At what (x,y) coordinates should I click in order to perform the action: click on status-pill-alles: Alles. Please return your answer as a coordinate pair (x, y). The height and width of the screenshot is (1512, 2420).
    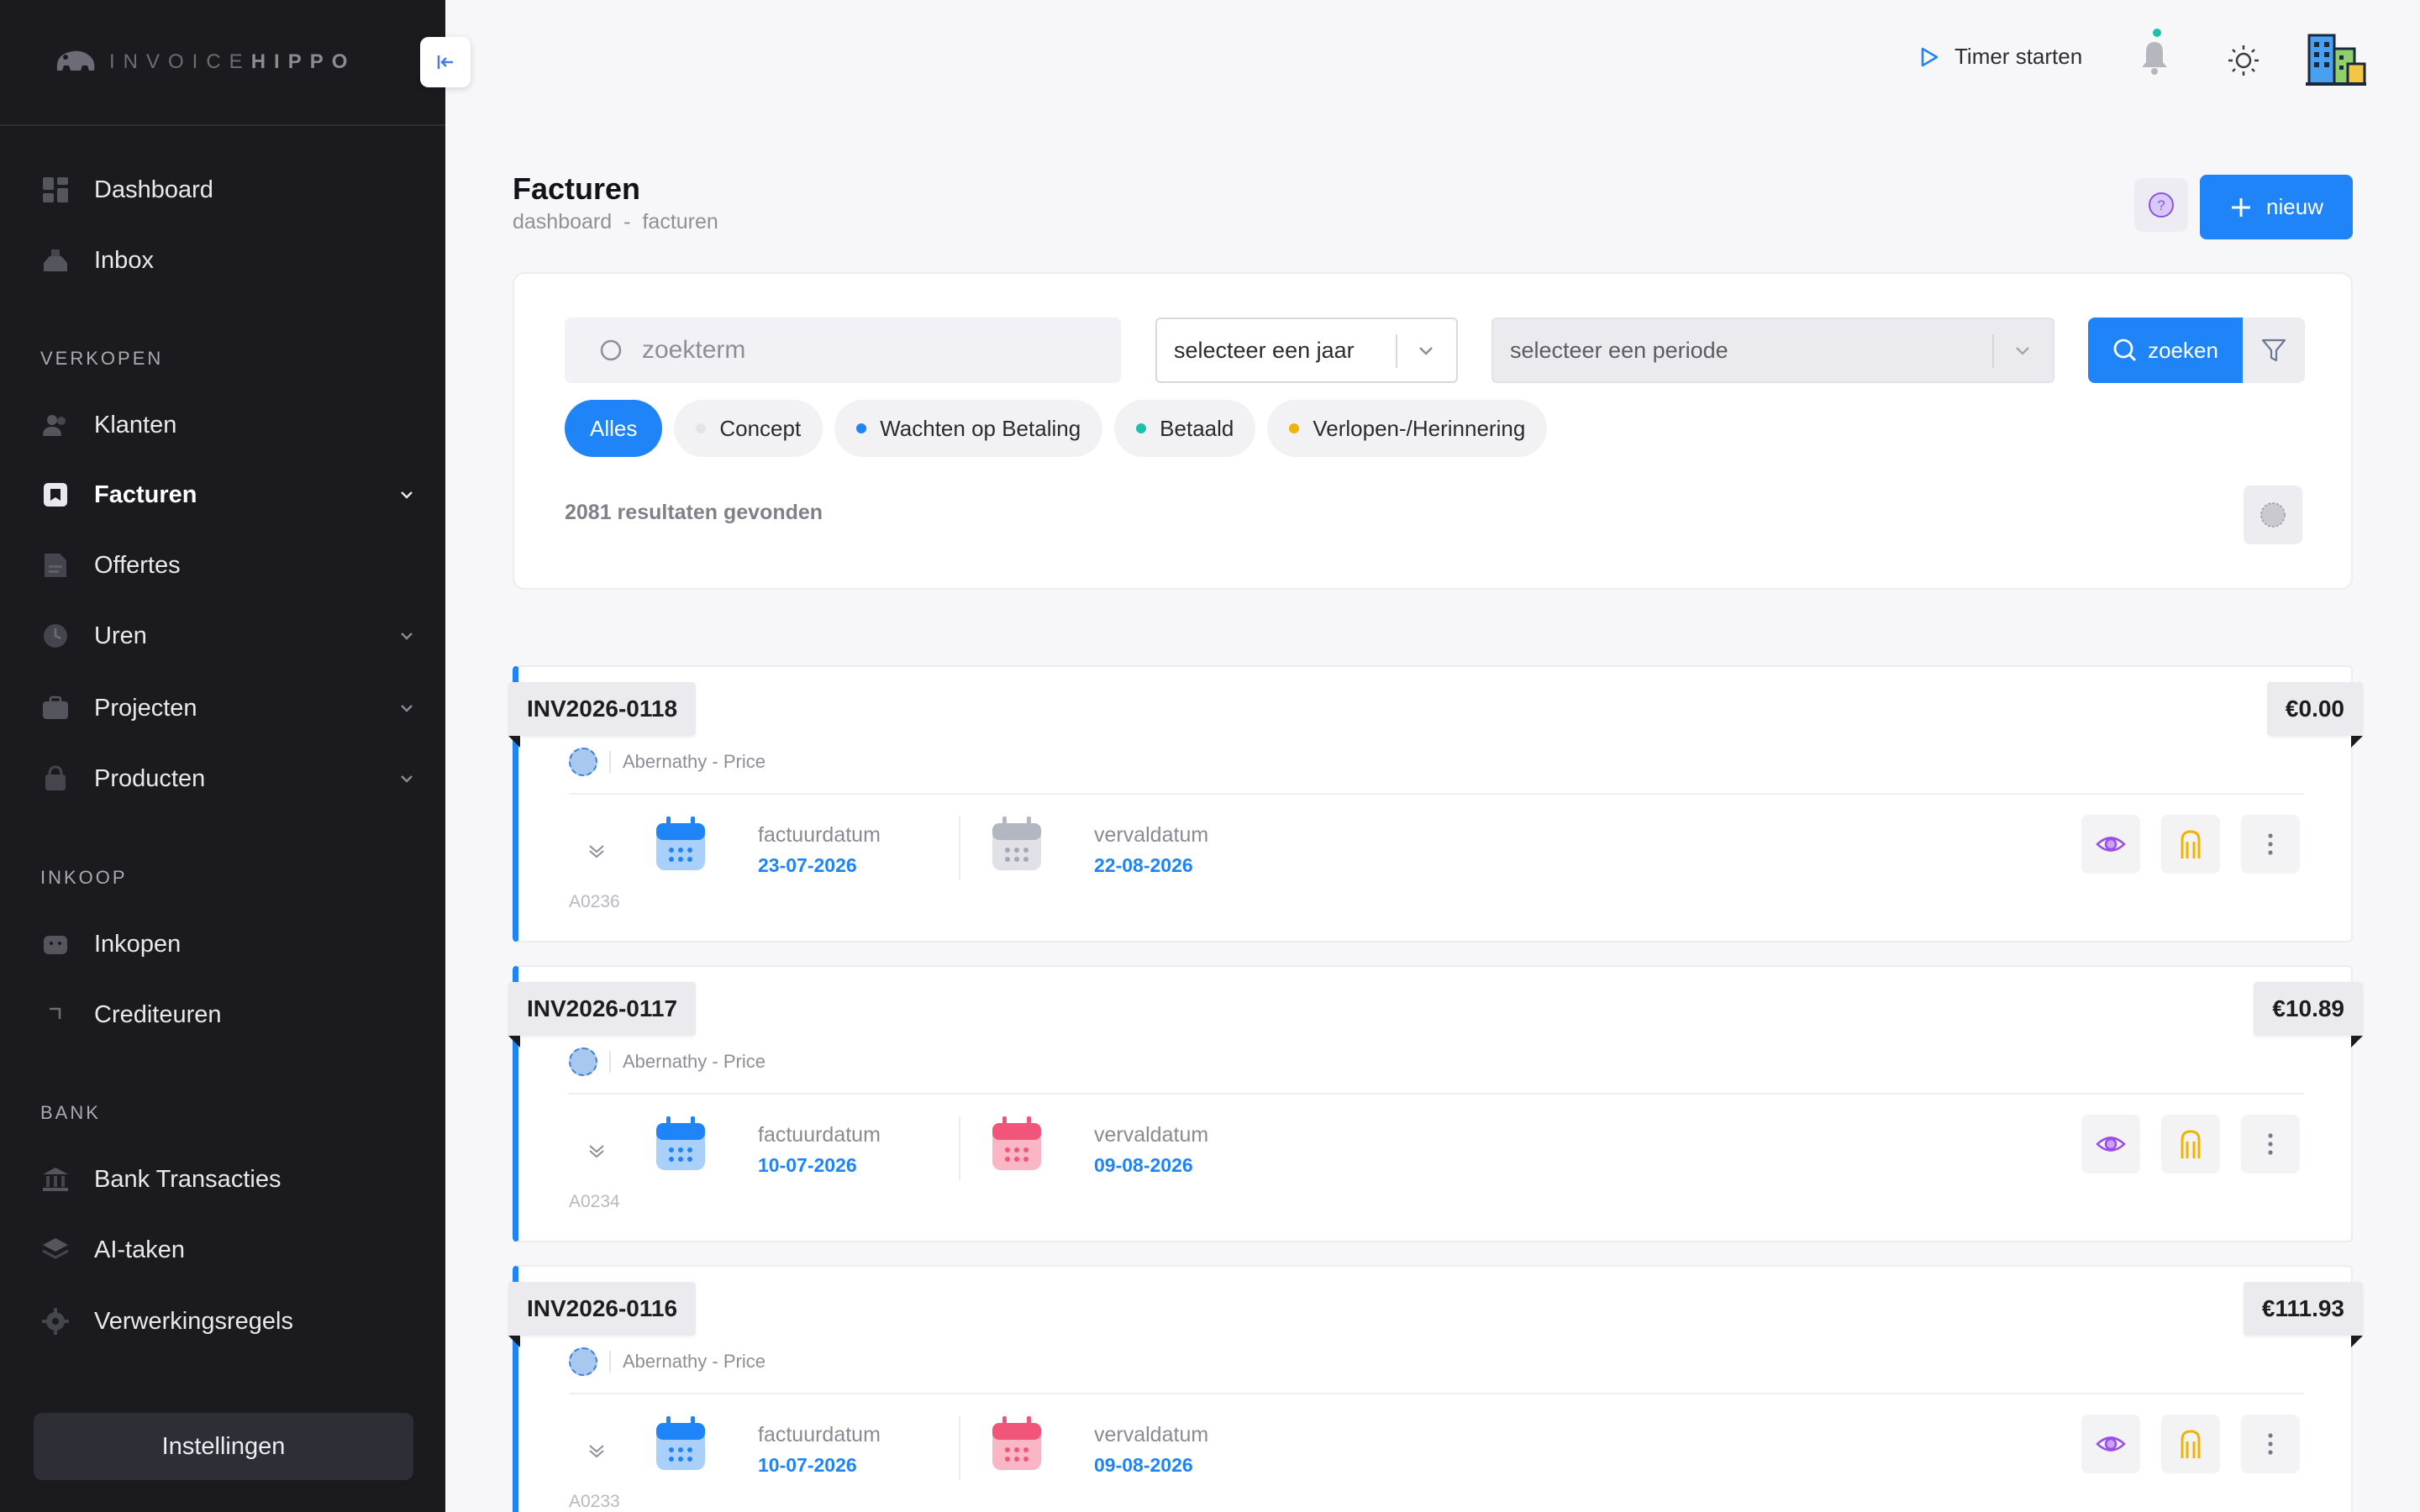
    Looking at the image, I should click on (614, 428).